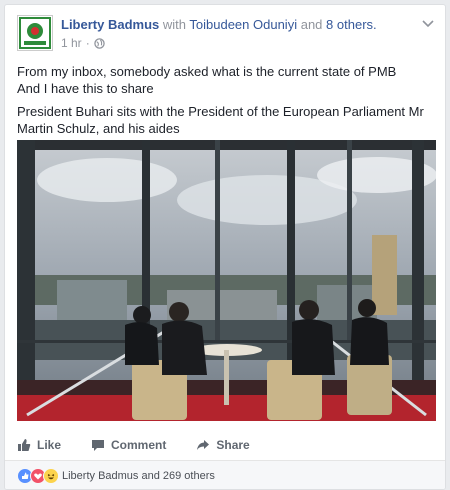  I want to click on author-name-link: Liberty Badmus, so click(110, 24).